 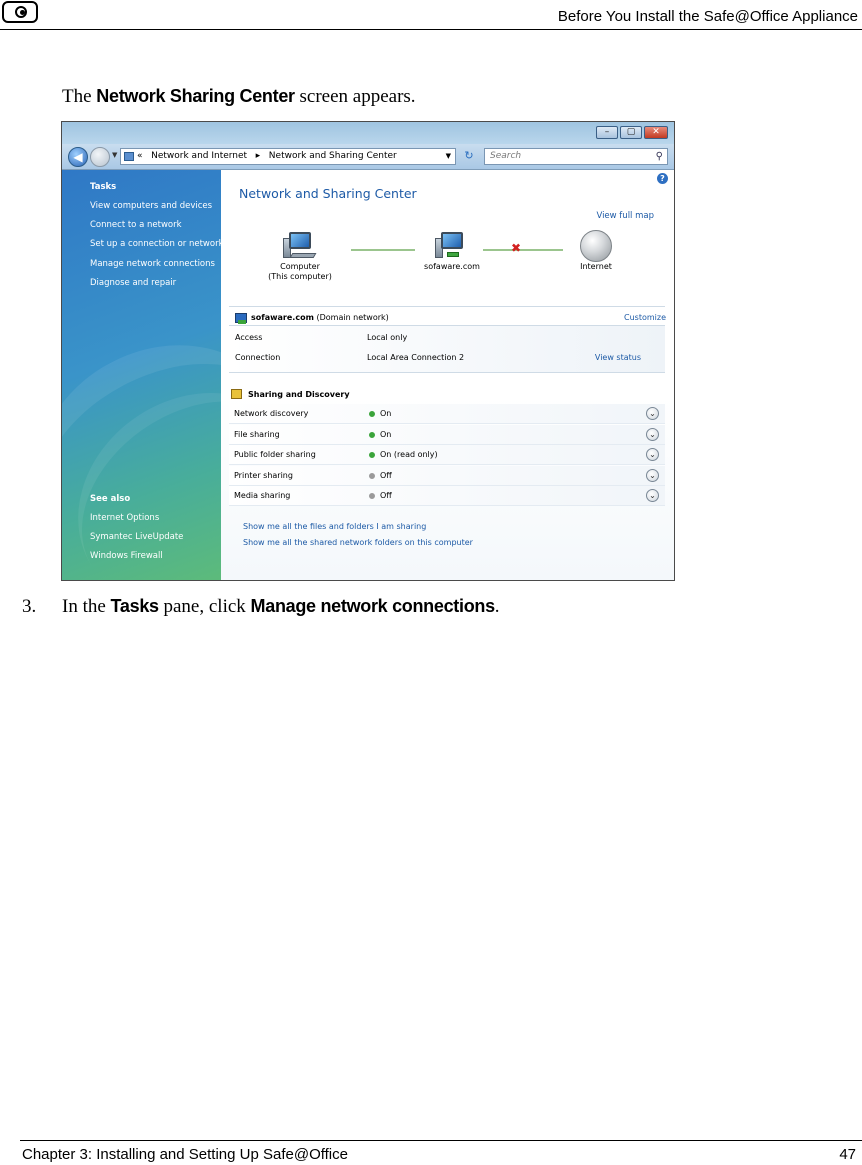 I want to click on network-label: sofaware.com, so click(x=452, y=266).